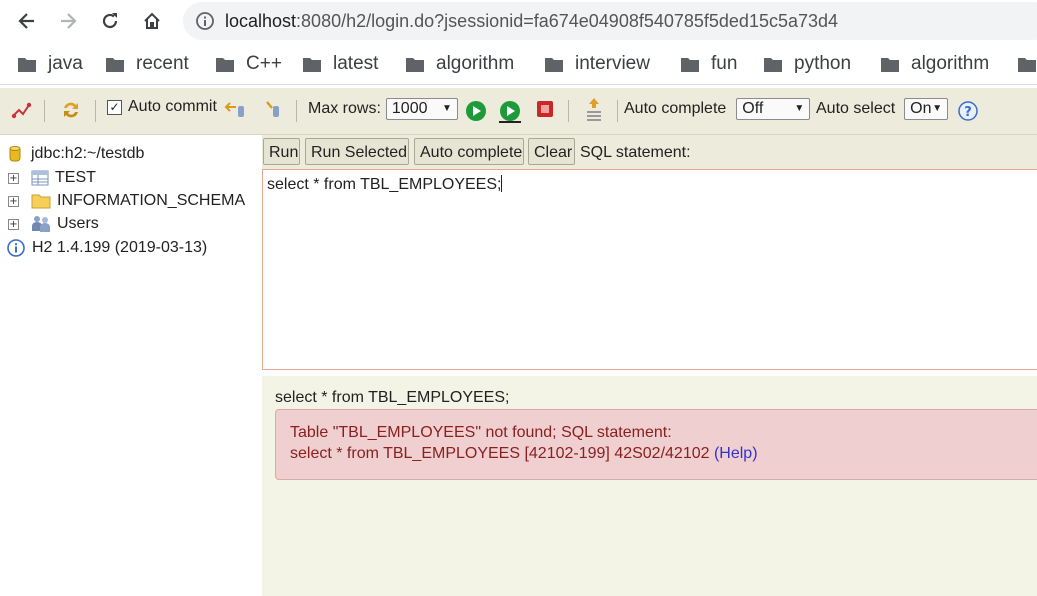 This screenshot has width=1037, height=596. I want to click on run-selected-toolbar-button, so click(510, 112).